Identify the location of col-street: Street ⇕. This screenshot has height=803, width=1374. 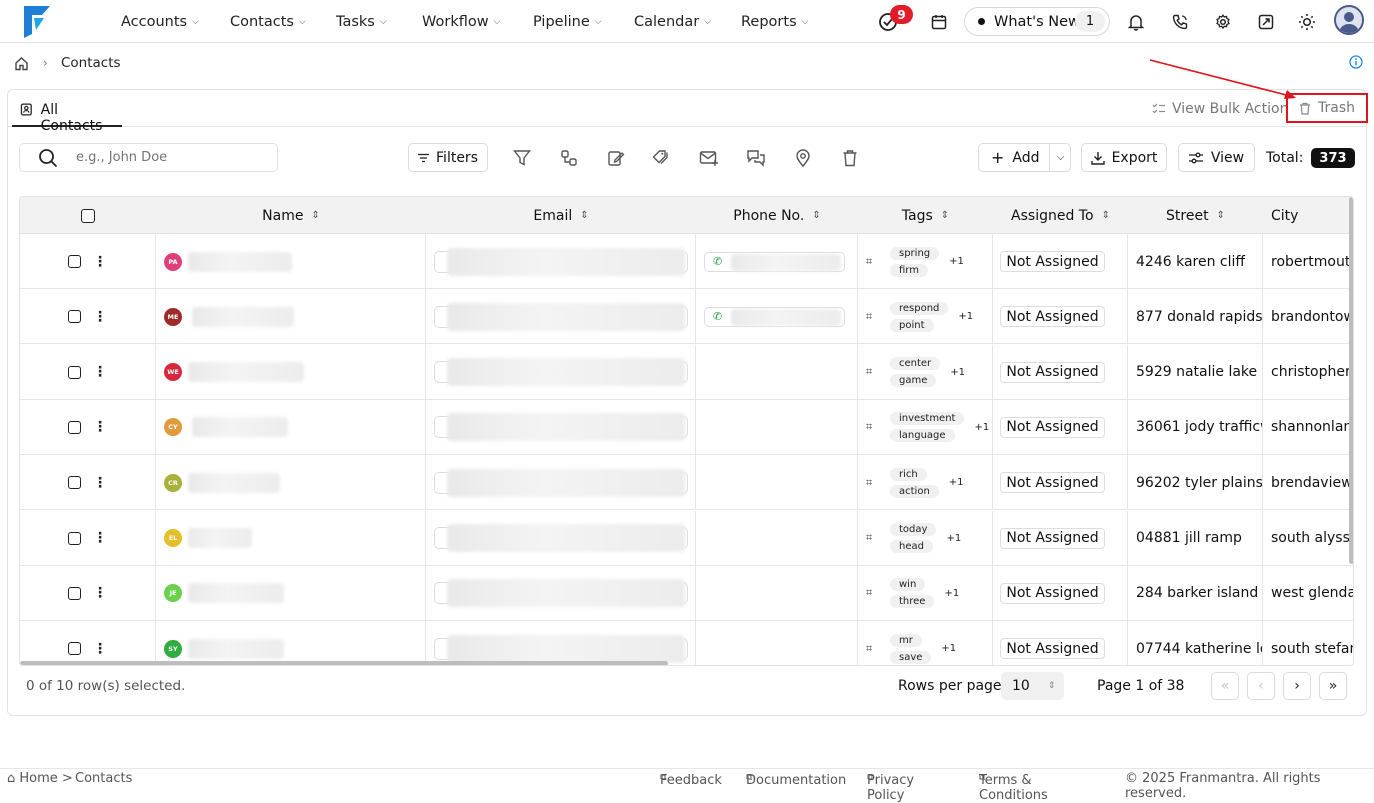
(1195, 215).